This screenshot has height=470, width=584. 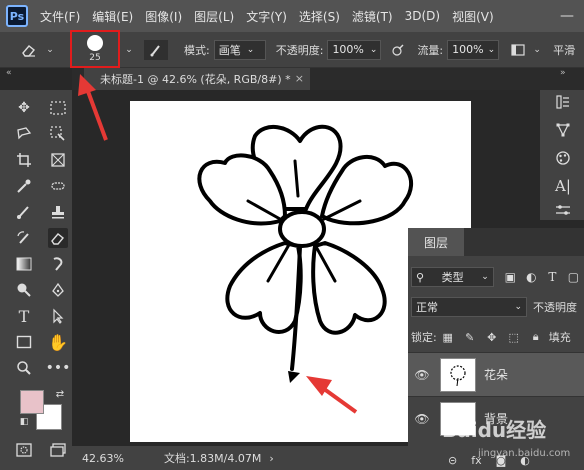 I want to click on watermark-url: jingyan.baidu.com, so click(x=524, y=453).